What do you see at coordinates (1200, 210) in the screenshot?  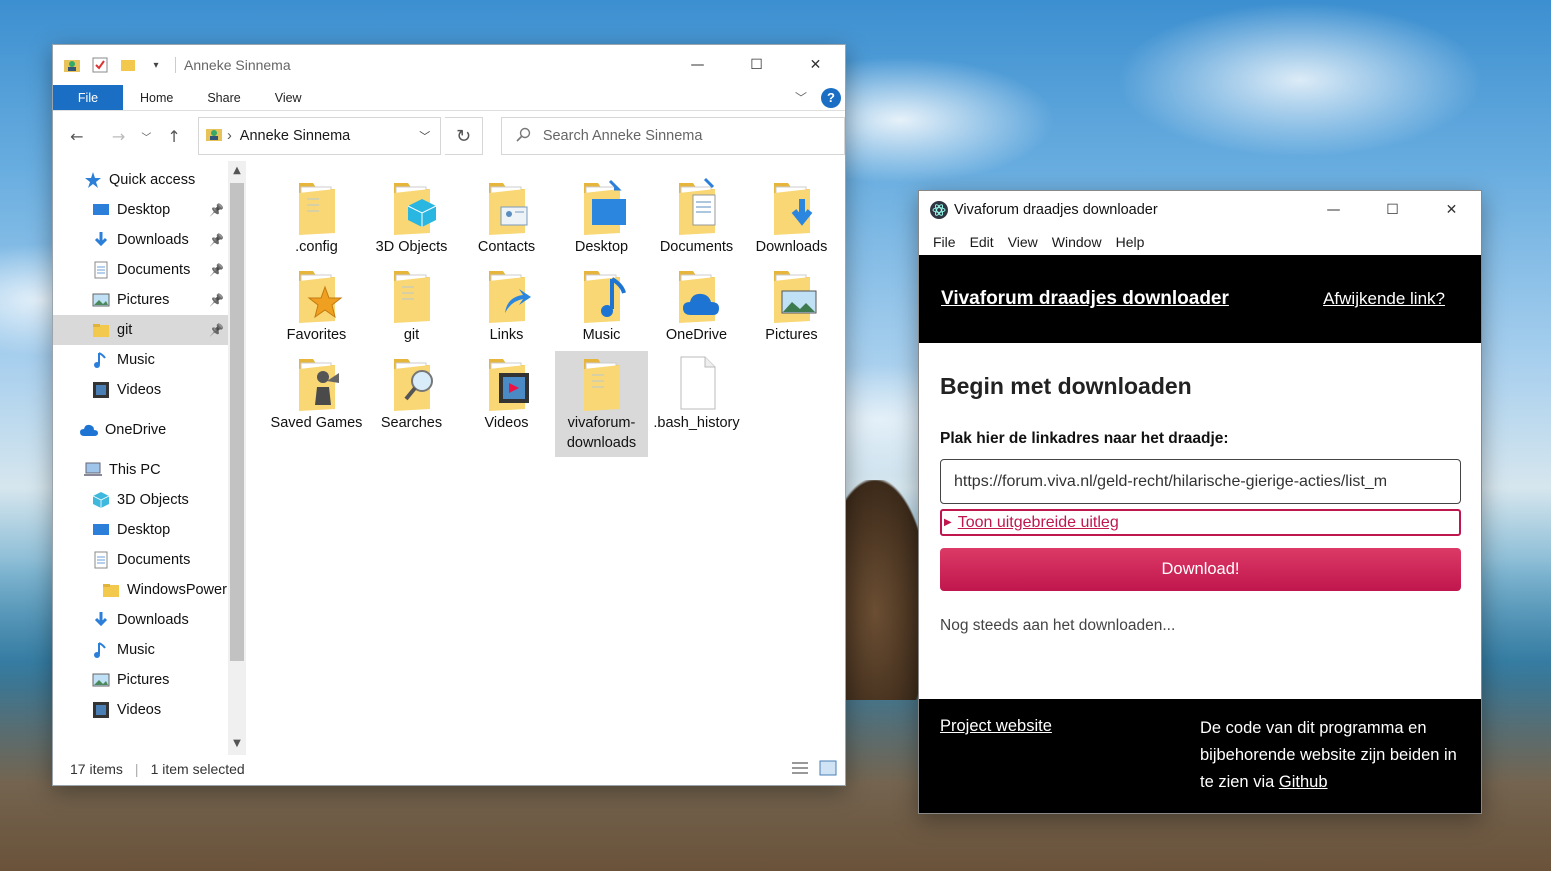 I see `viva-titlebar: Vivaforum draadjes downloader — ☐ ✕` at bounding box center [1200, 210].